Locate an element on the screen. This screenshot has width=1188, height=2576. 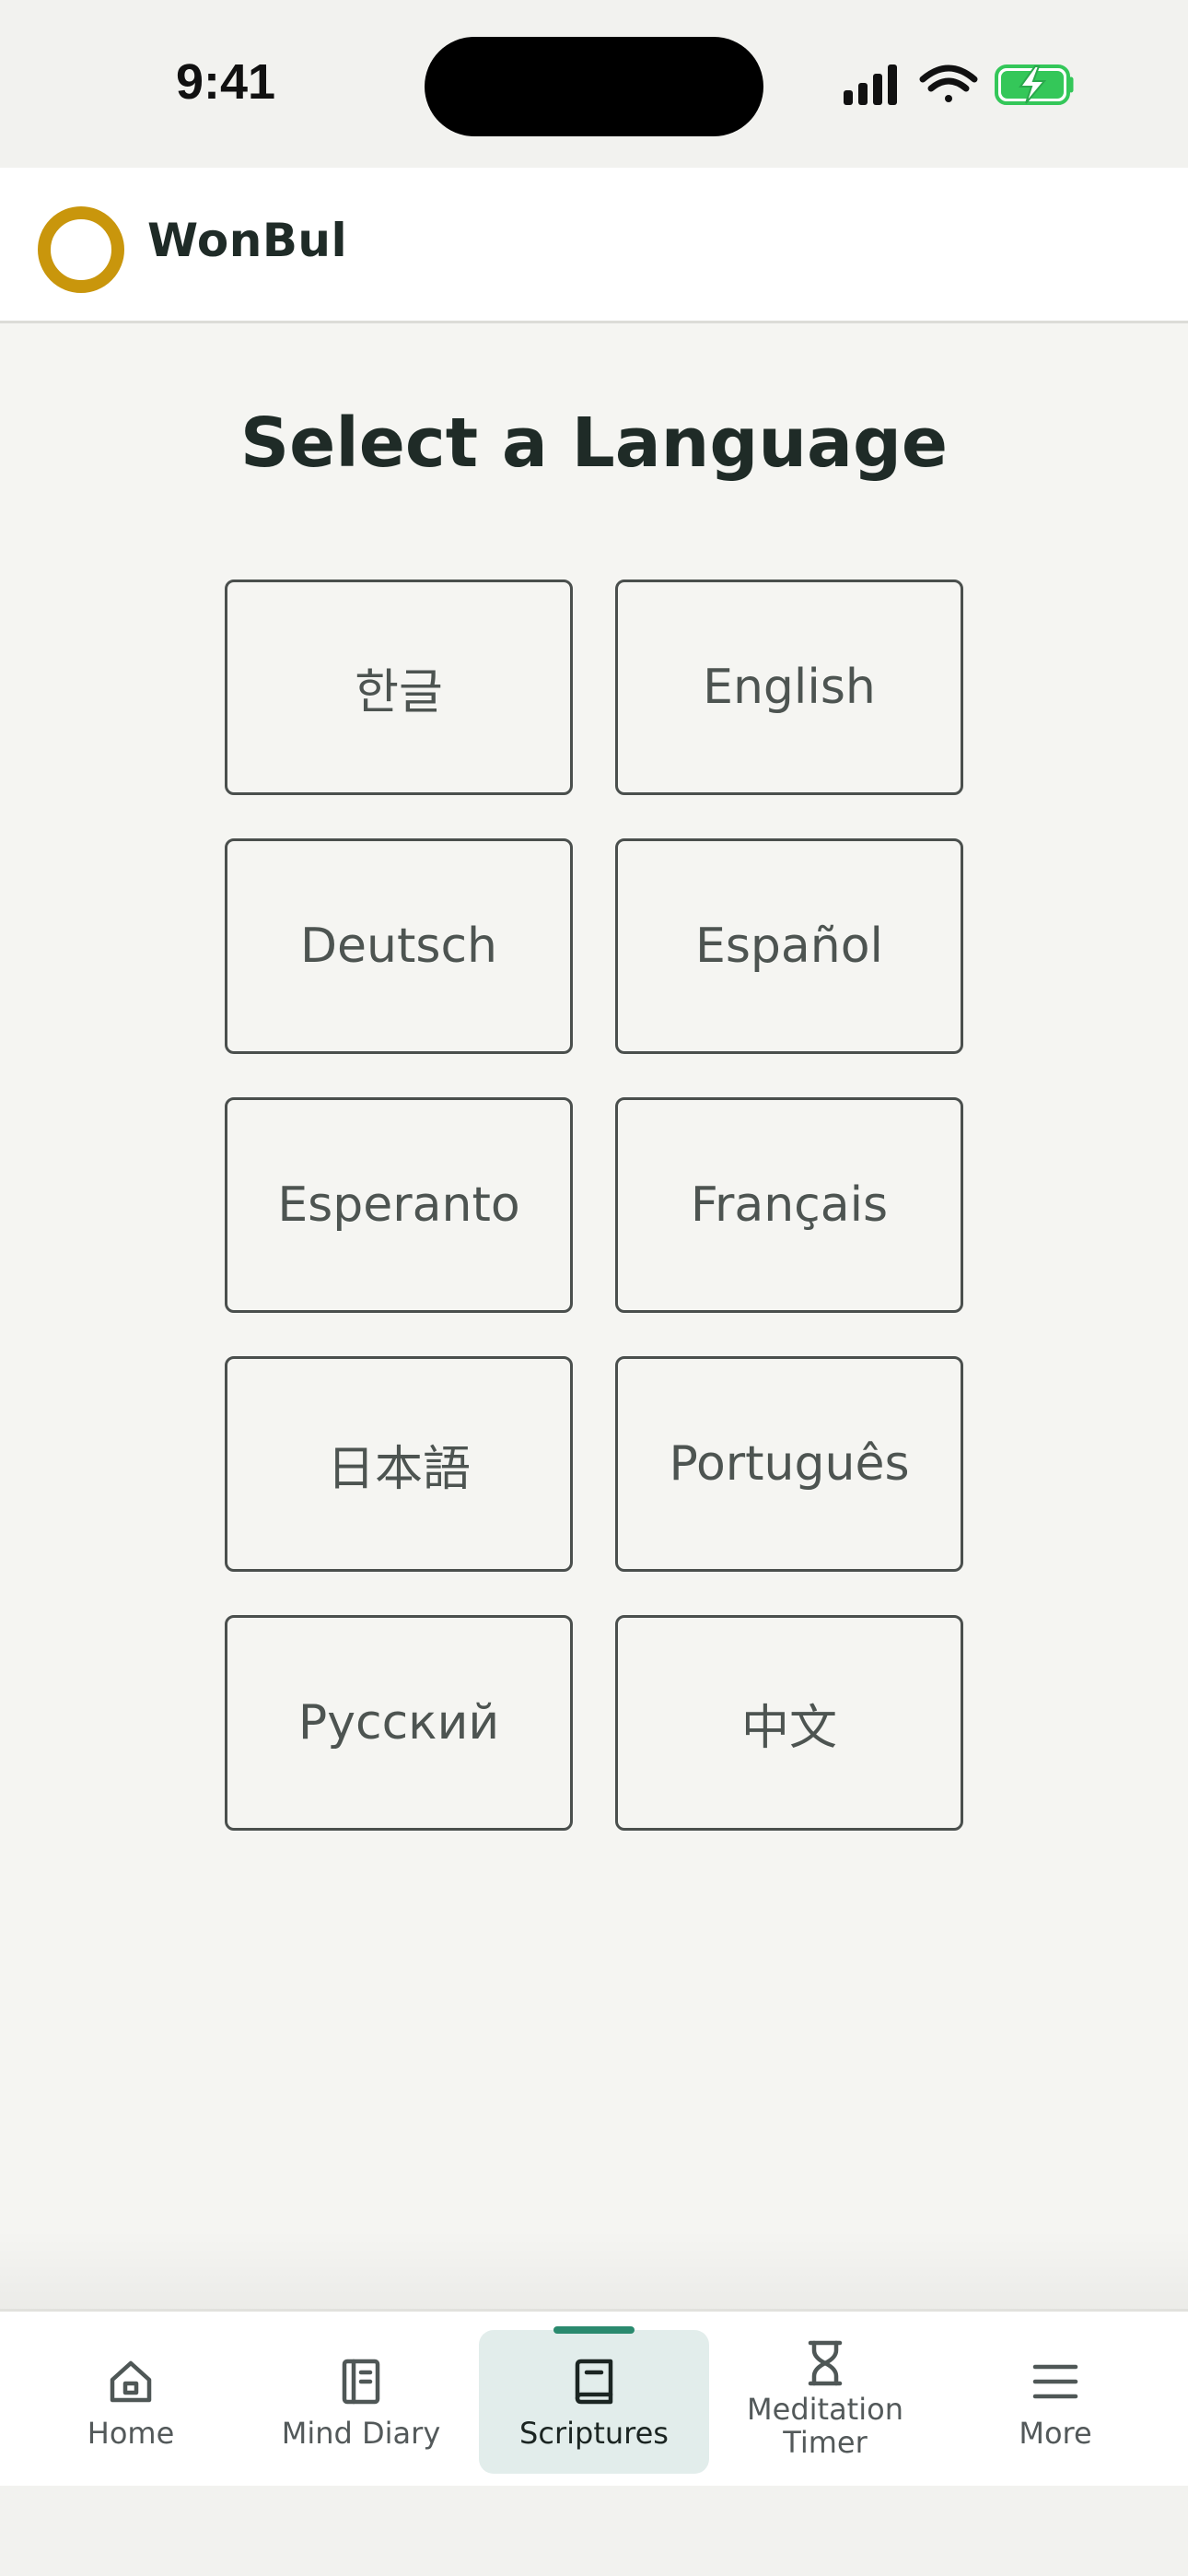
tab-label-more: More is located at coordinates (1055, 2433).